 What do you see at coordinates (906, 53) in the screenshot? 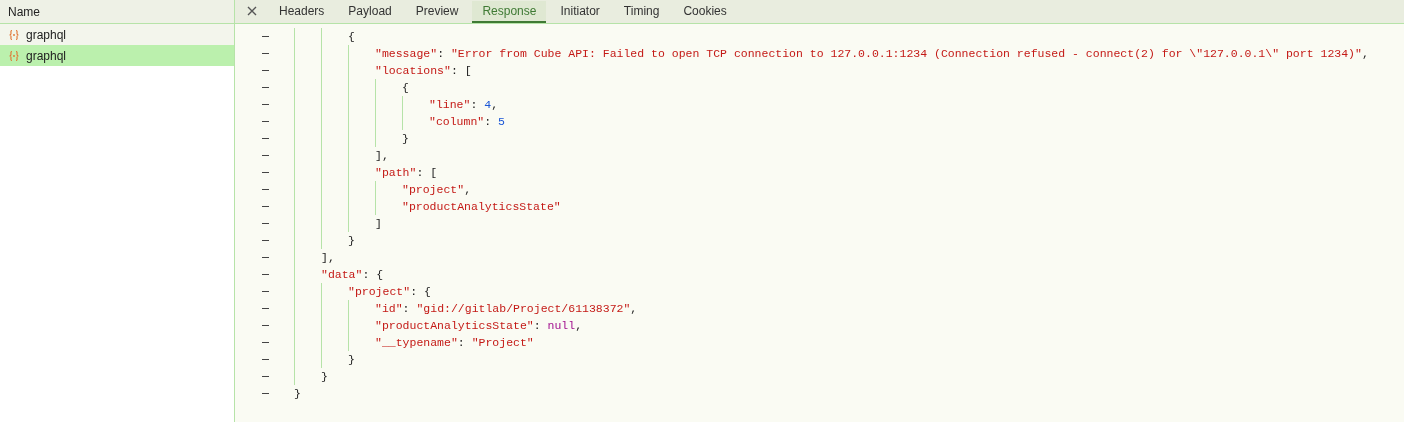
I see `json-string: "Error from Cube API: Failed to open TCP connection to 127.0.0.1:1234 (Connection refused - connect(2) for \"127.0.0.1\" port 1234)"` at bounding box center [906, 53].